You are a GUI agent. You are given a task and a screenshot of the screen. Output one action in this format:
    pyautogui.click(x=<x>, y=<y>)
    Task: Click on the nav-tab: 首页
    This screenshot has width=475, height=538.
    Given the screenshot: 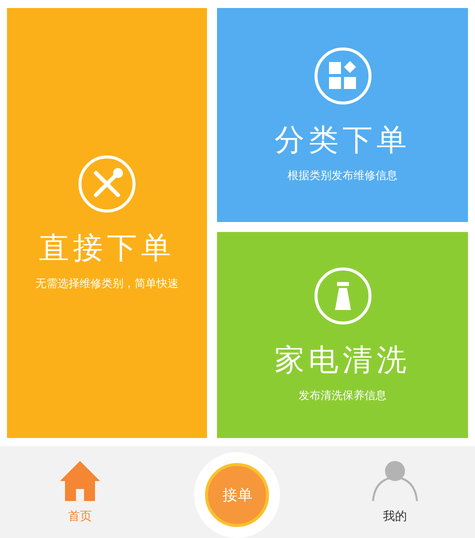 What is the action you would take?
    pyautogui.click(x=79, y=492)
    